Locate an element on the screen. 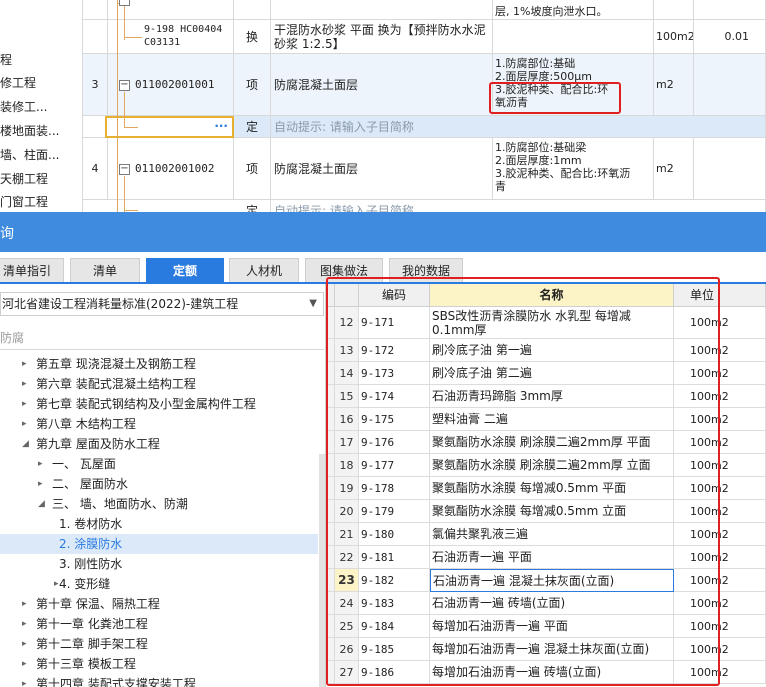 Image resolution: width=766 pixels, height=687 pixels. code-cell: 9-183 is located at coordinates (394, 603).